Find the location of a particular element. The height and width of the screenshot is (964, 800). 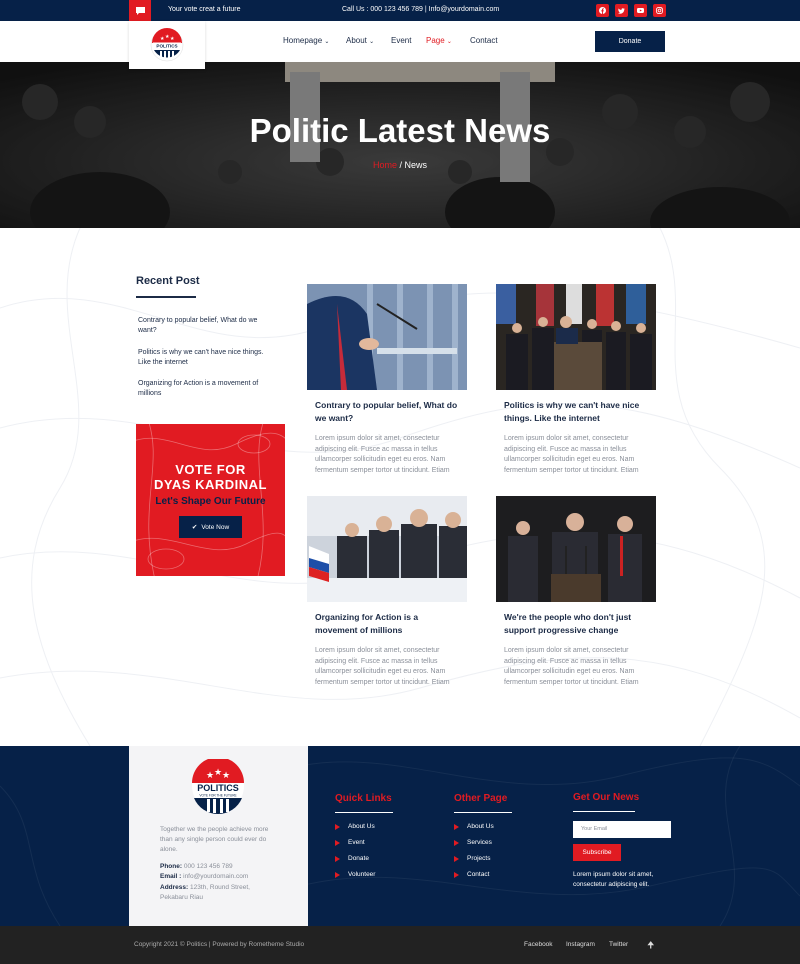

check-icon: ✔ is located at coordinates (194, 527).